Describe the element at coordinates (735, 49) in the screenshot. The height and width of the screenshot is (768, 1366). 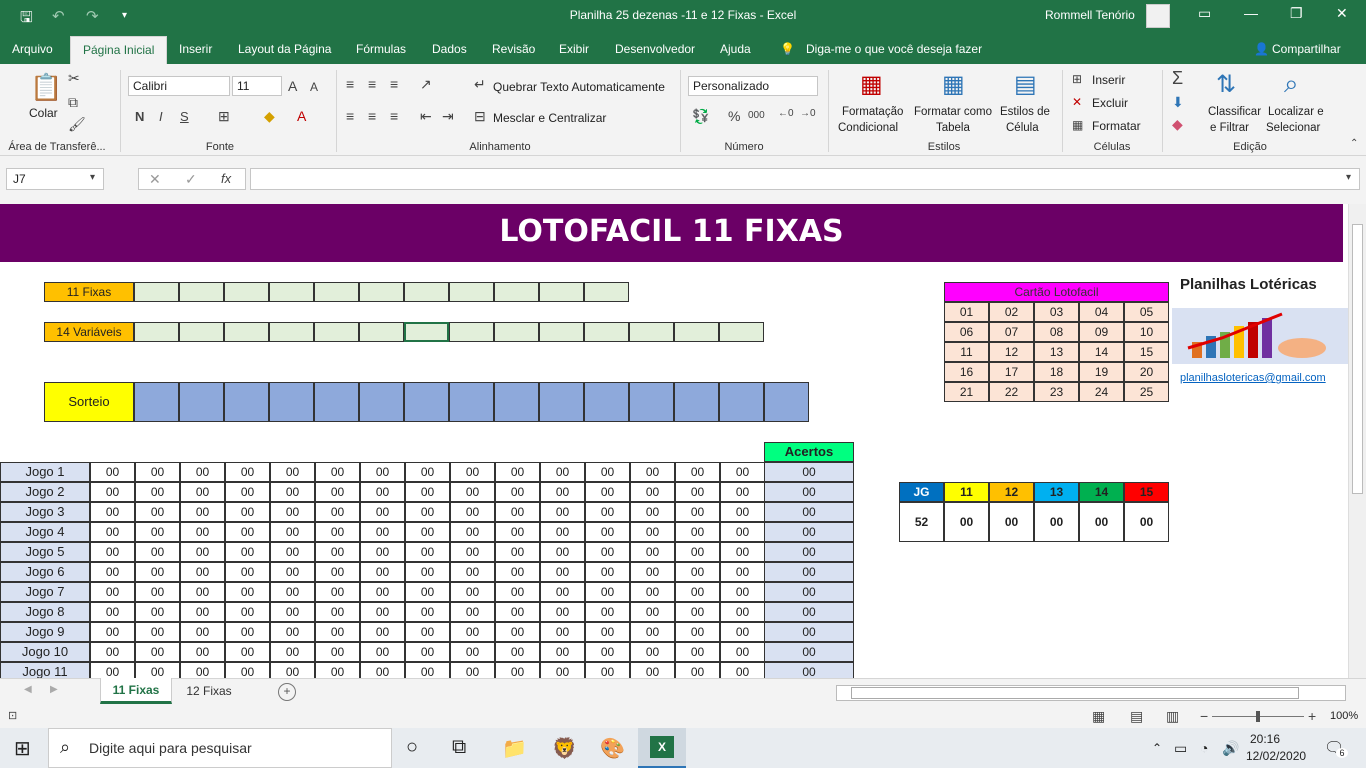
I see `tab-ajuda: Ajuda` at that location.